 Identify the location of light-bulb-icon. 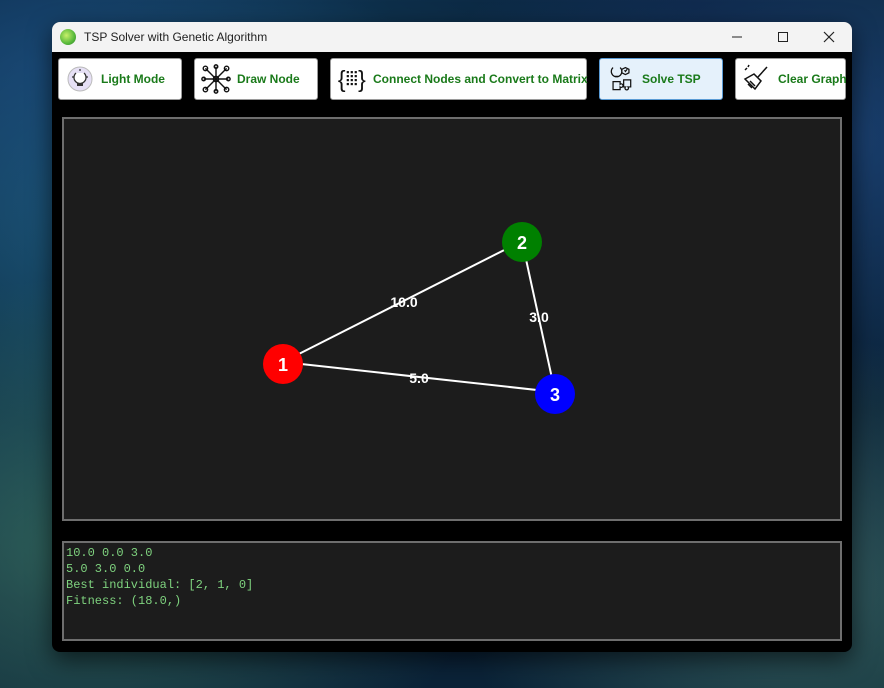
(80, 79).